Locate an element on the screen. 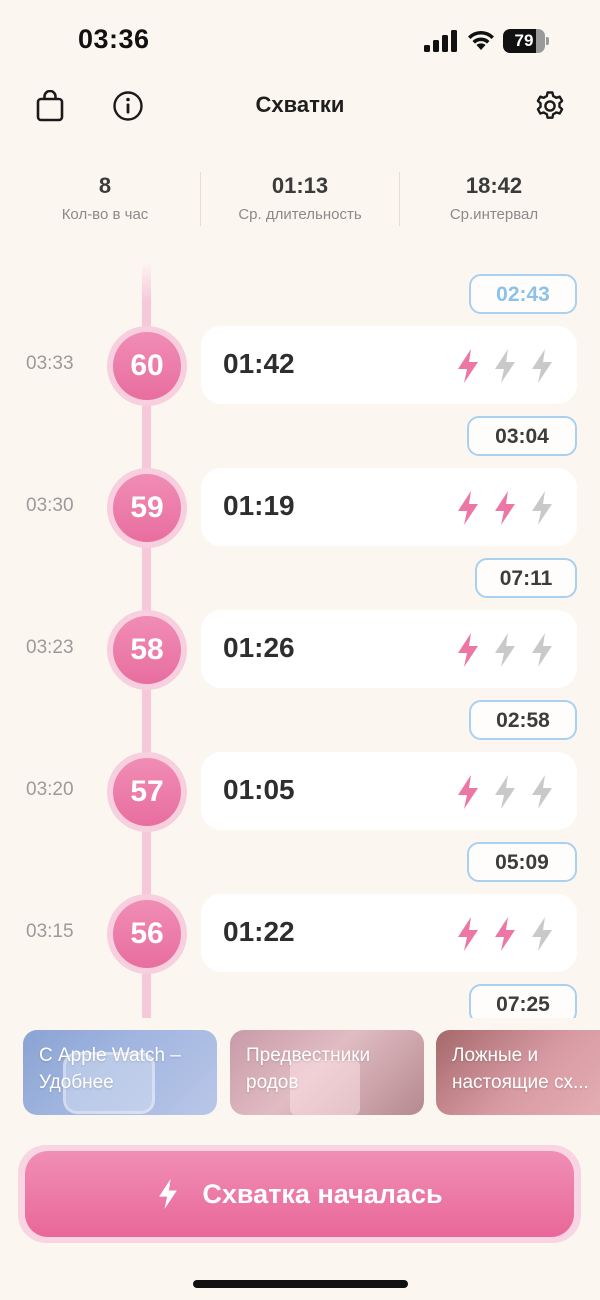 The width and height of the screenshot is (600, 1300). stat-avg-interval: 18:42 Ср.интервал is located at coordinates (494, 196).